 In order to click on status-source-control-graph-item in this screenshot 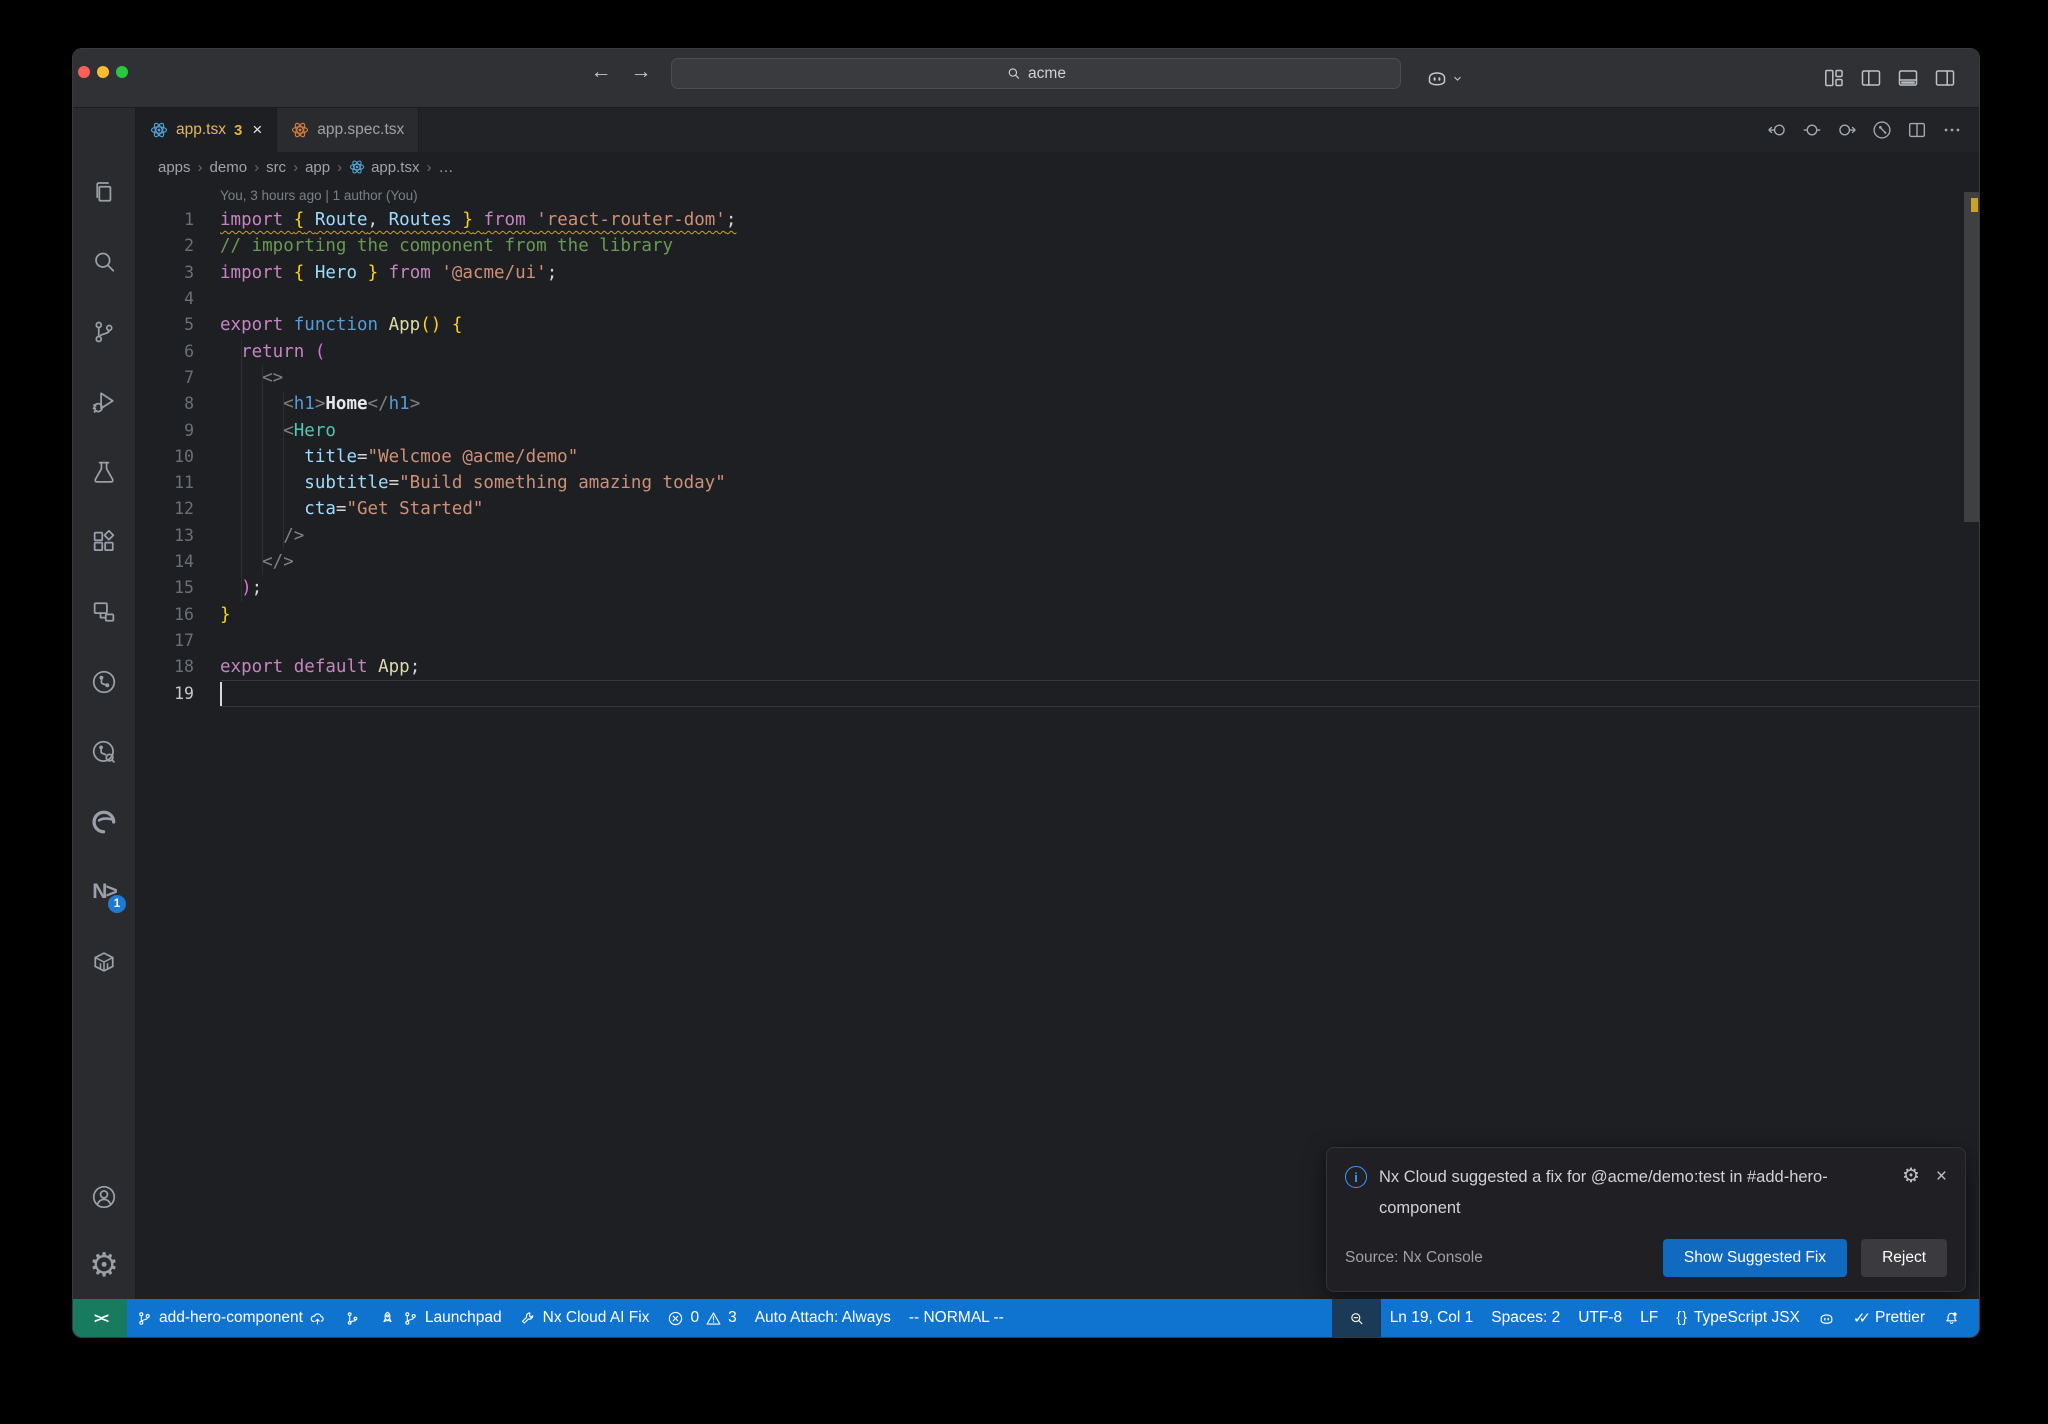, I will do `click(352, 1318)`.